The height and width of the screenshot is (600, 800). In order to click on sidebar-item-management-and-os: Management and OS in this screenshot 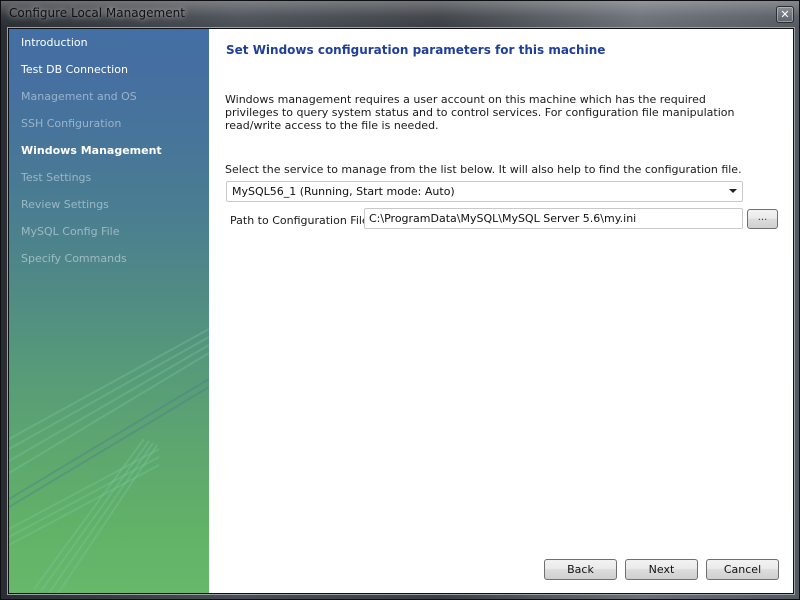, I will do `click(79, 96)`.